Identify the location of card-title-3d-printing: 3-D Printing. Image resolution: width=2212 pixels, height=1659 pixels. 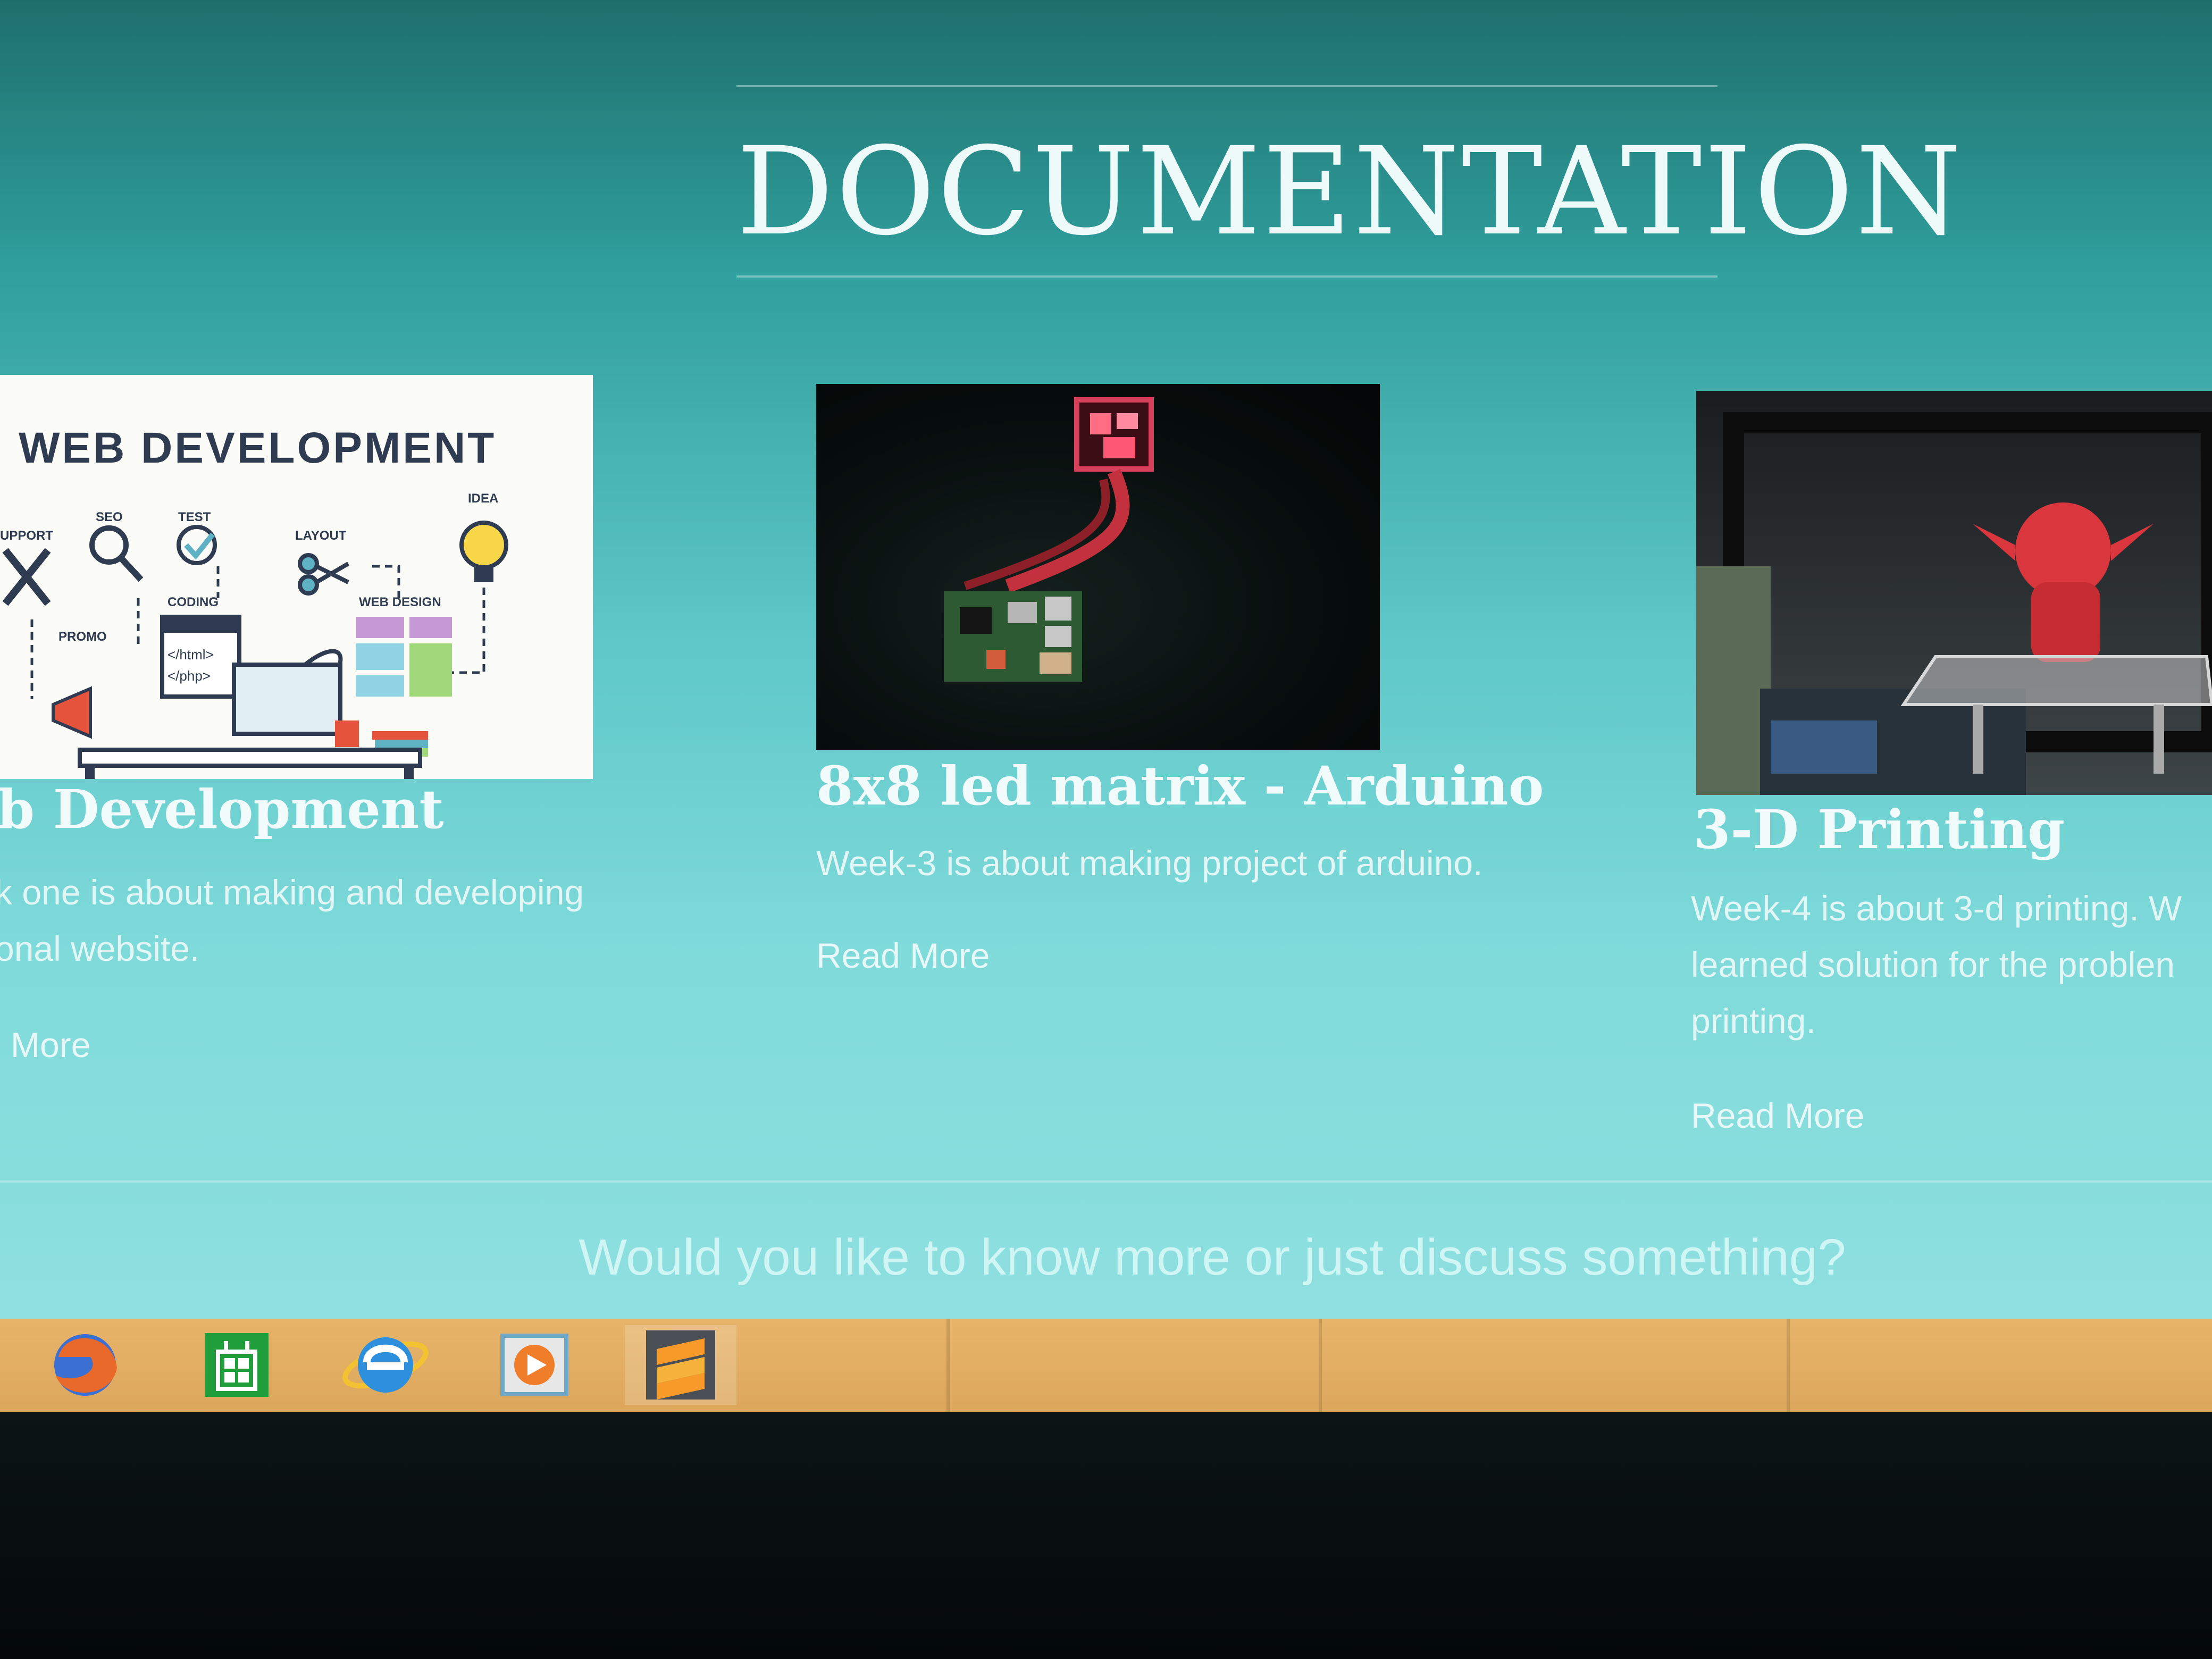
(1879, 829).